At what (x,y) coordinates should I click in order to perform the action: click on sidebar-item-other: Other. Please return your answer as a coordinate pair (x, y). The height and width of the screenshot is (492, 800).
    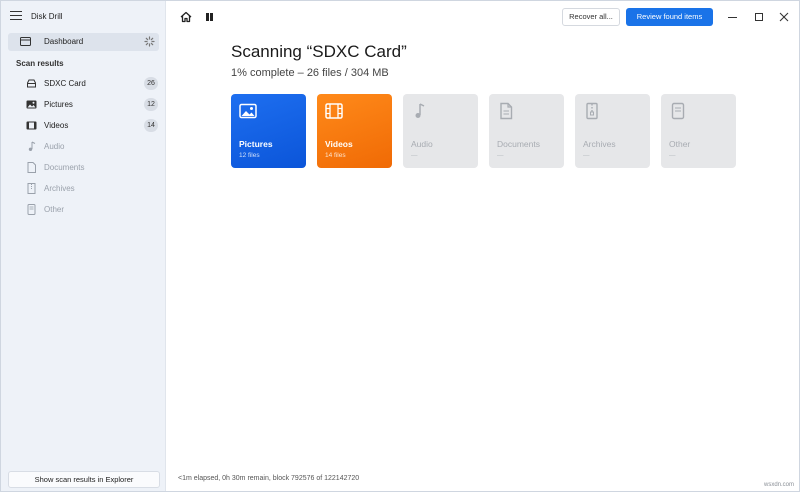
    Looking at the image, I should click on (83, 209).